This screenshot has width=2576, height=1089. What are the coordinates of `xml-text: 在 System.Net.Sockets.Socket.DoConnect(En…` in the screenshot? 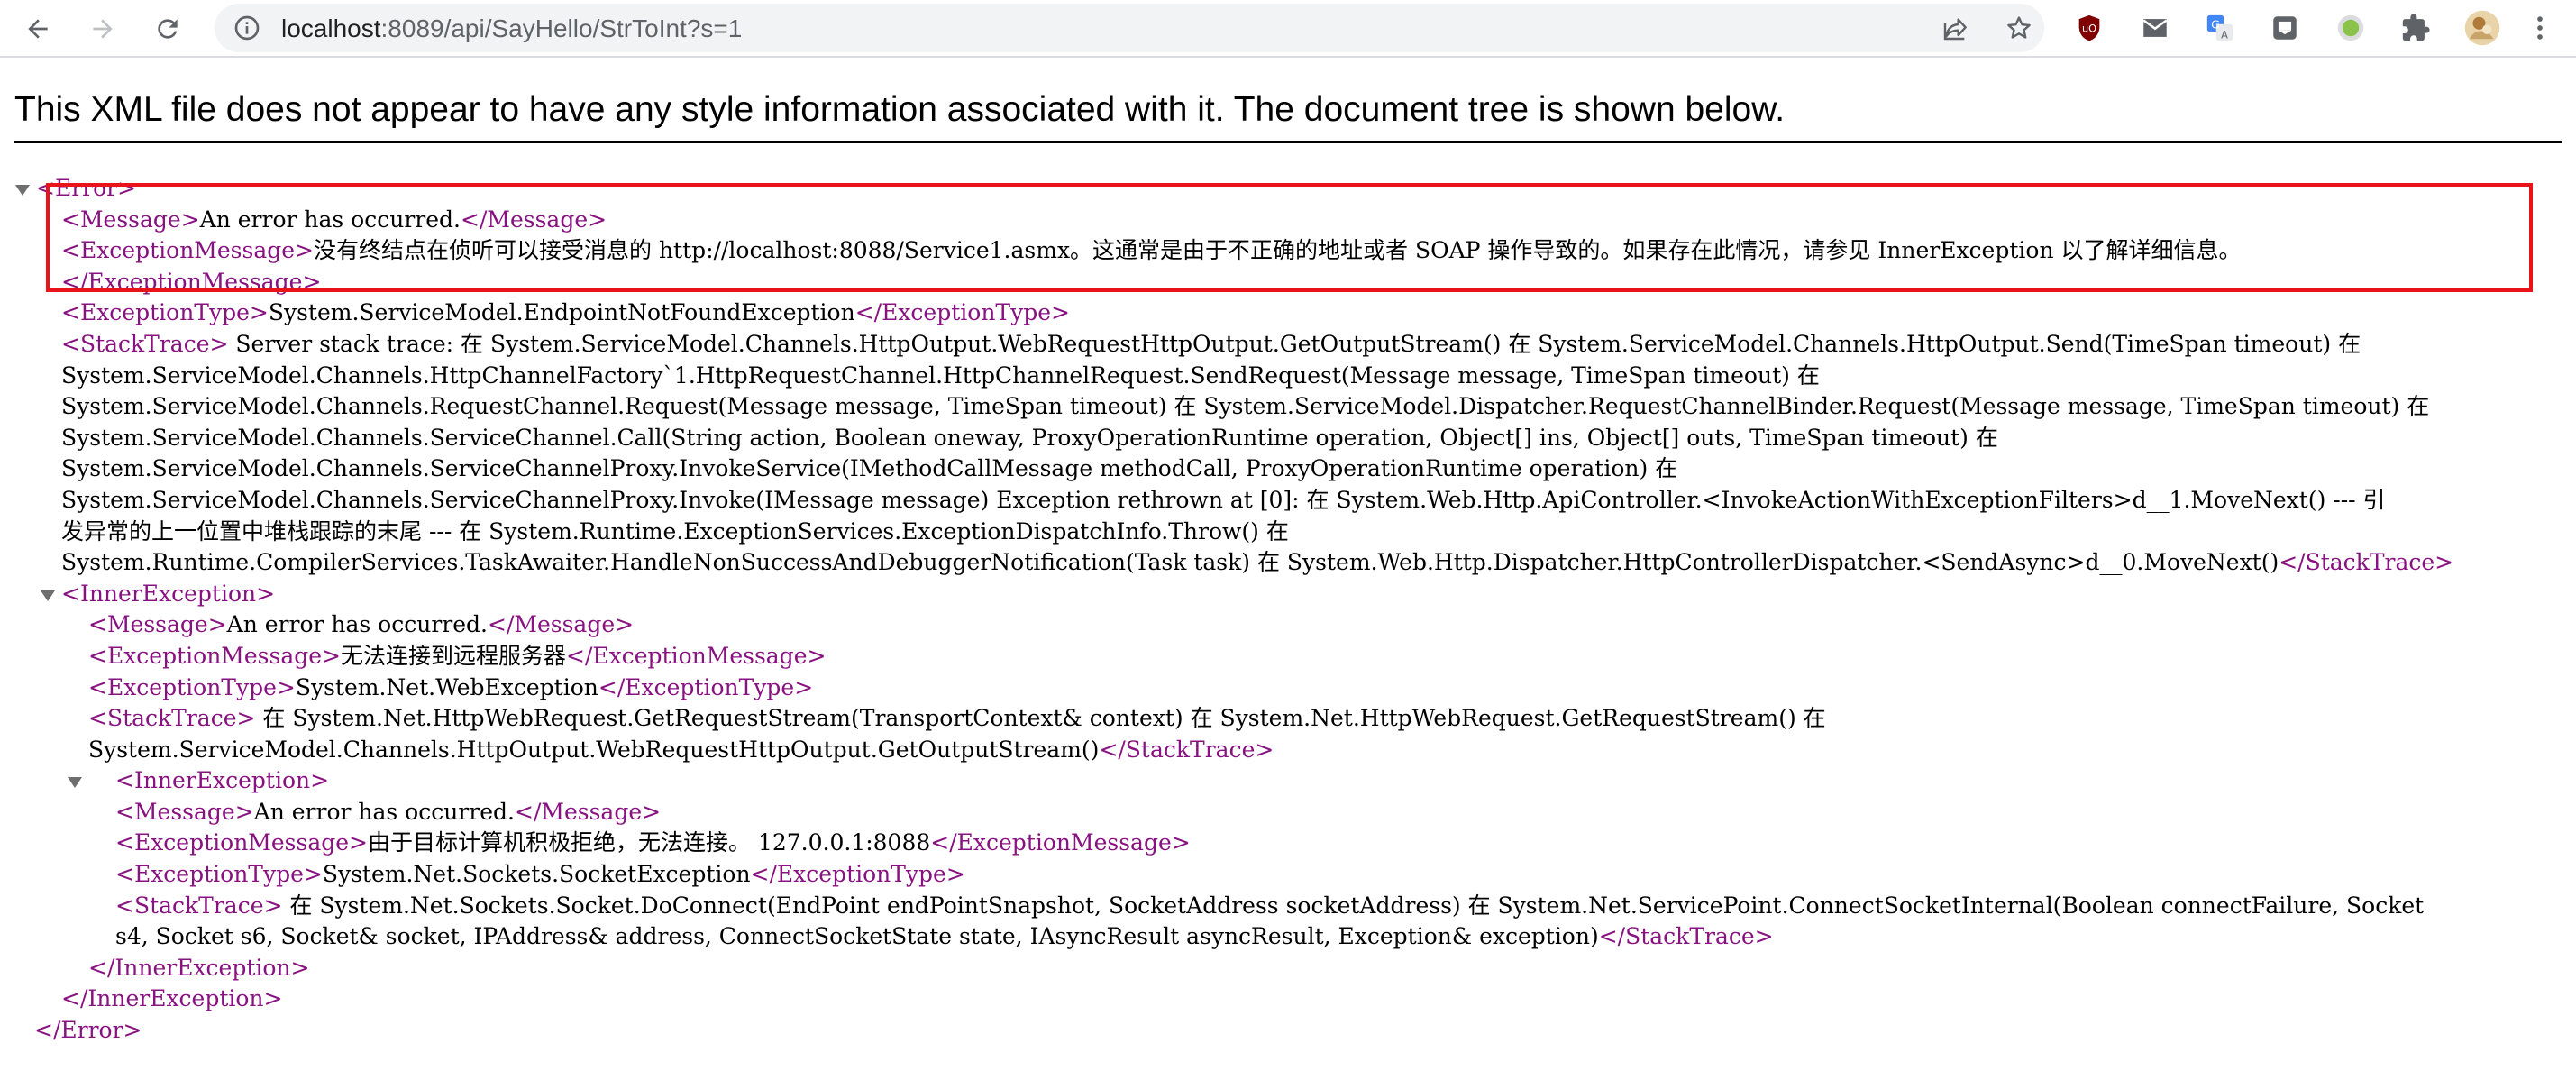 It's located at (1353, 905).